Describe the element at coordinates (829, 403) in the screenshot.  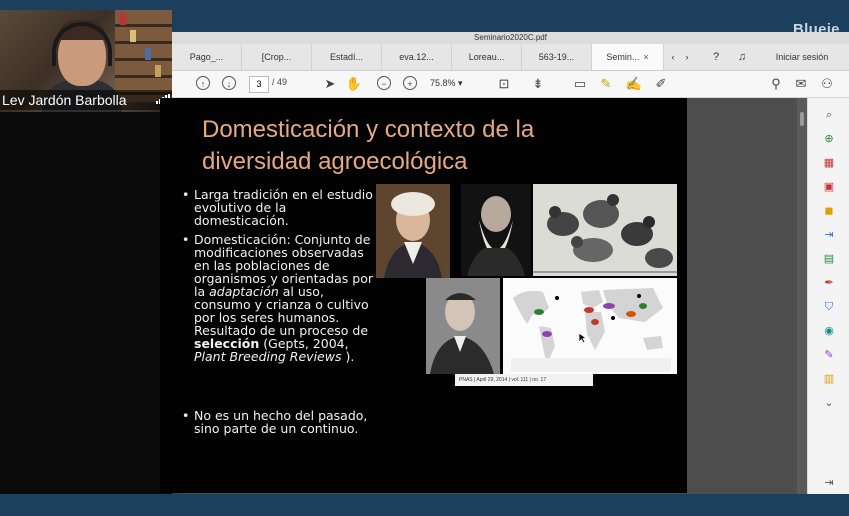
I see `chevron-down-icon: ⌄` at that location.